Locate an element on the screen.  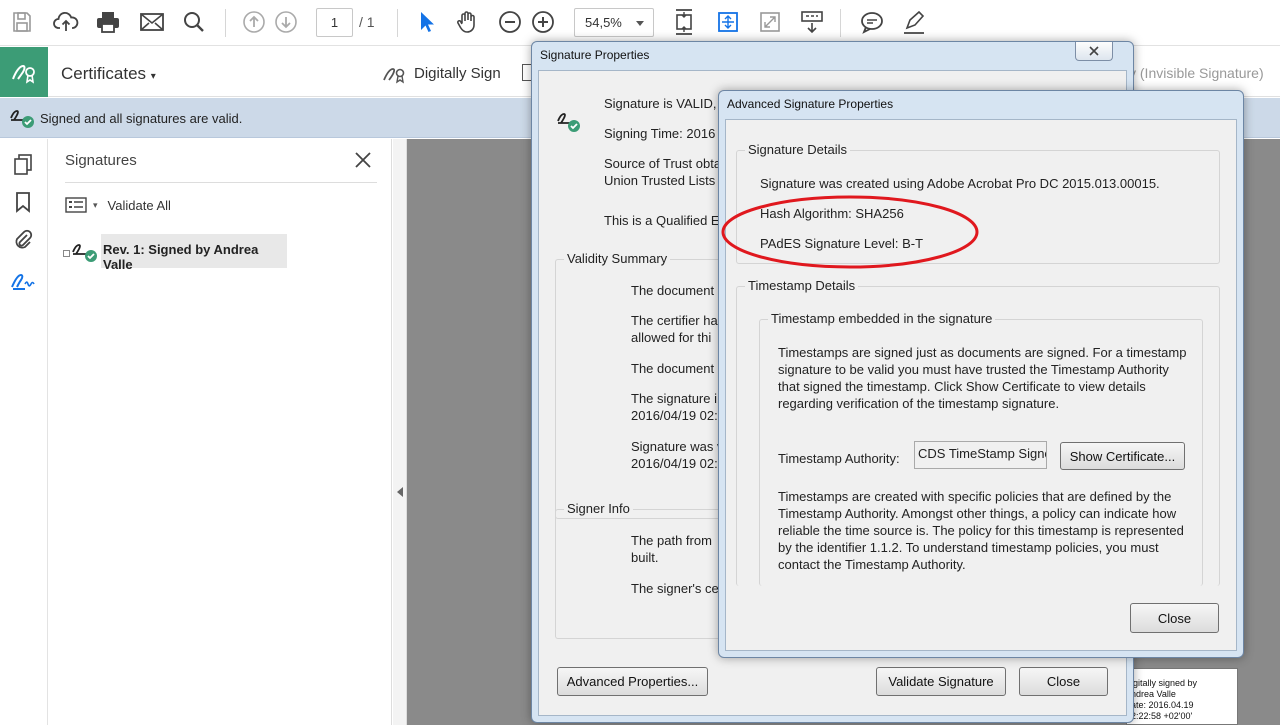
validity-line: Signature is VALID, is located at coordinates (660, 103).